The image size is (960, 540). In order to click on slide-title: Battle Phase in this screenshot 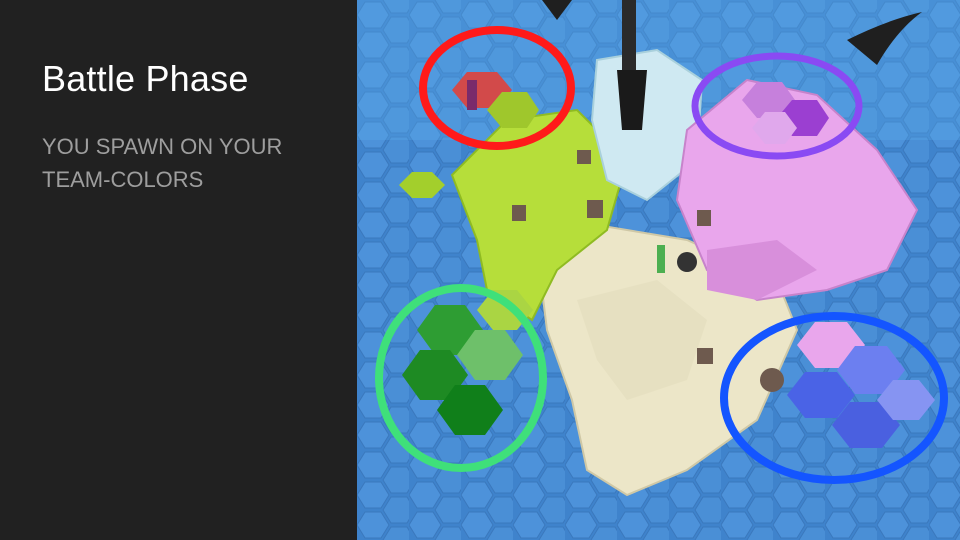, I will do `click(145, 78)`.